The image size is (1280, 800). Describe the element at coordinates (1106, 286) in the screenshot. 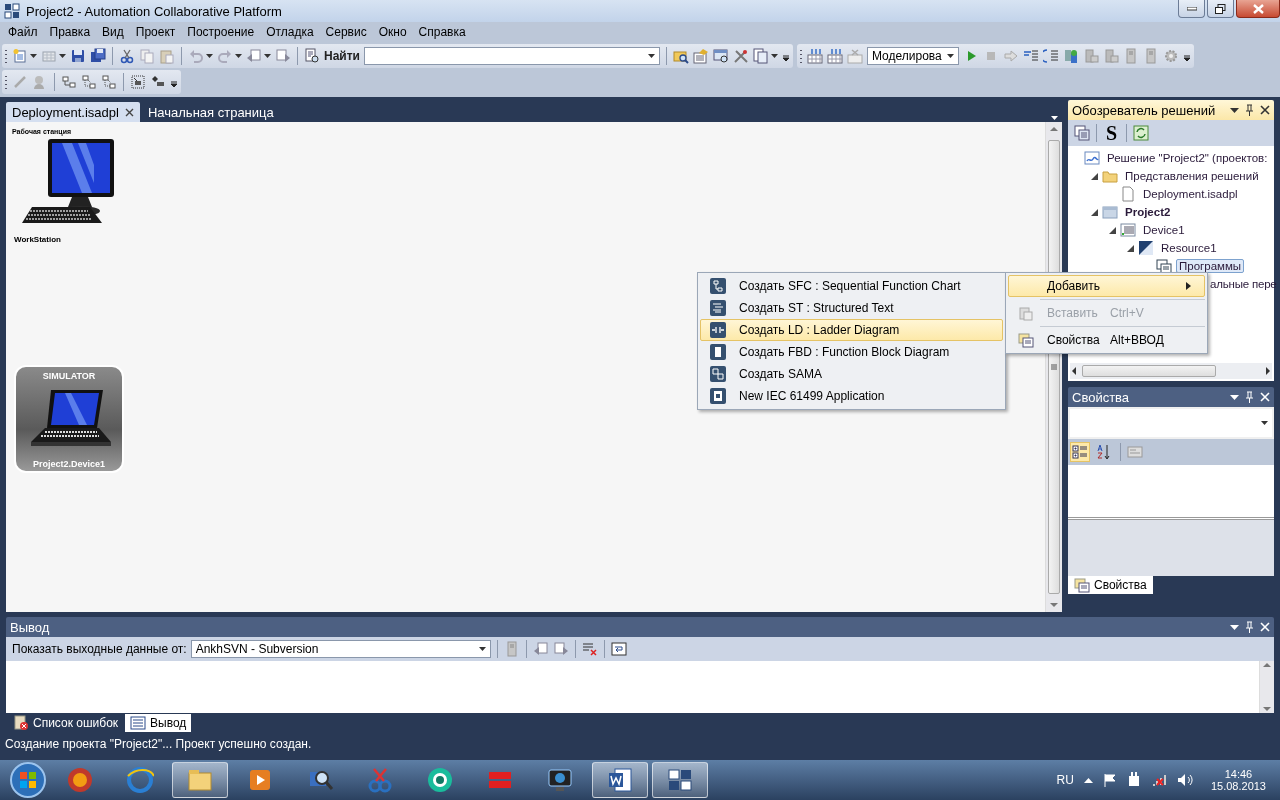

I see `menu-item: Добавить` at that location.